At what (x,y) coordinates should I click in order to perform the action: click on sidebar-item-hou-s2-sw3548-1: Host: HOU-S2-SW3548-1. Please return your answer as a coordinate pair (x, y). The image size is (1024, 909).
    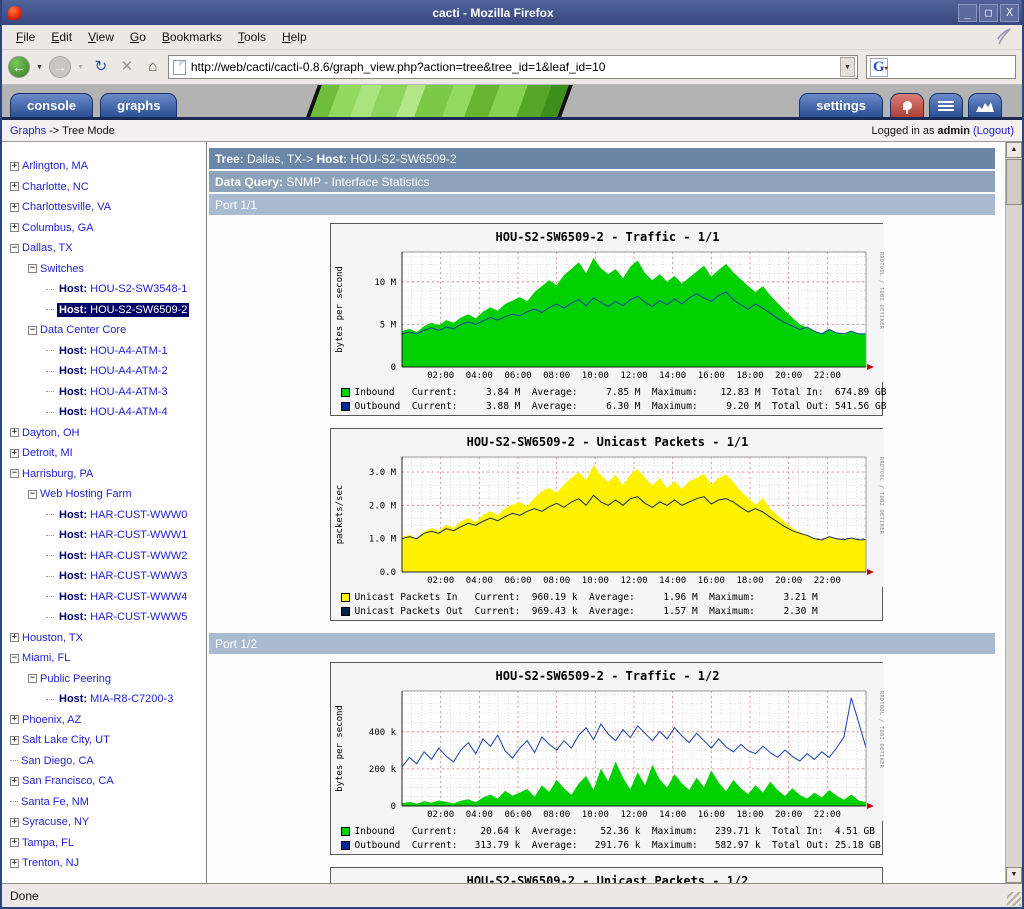
    Looking at the image, I should click on (104, 289).